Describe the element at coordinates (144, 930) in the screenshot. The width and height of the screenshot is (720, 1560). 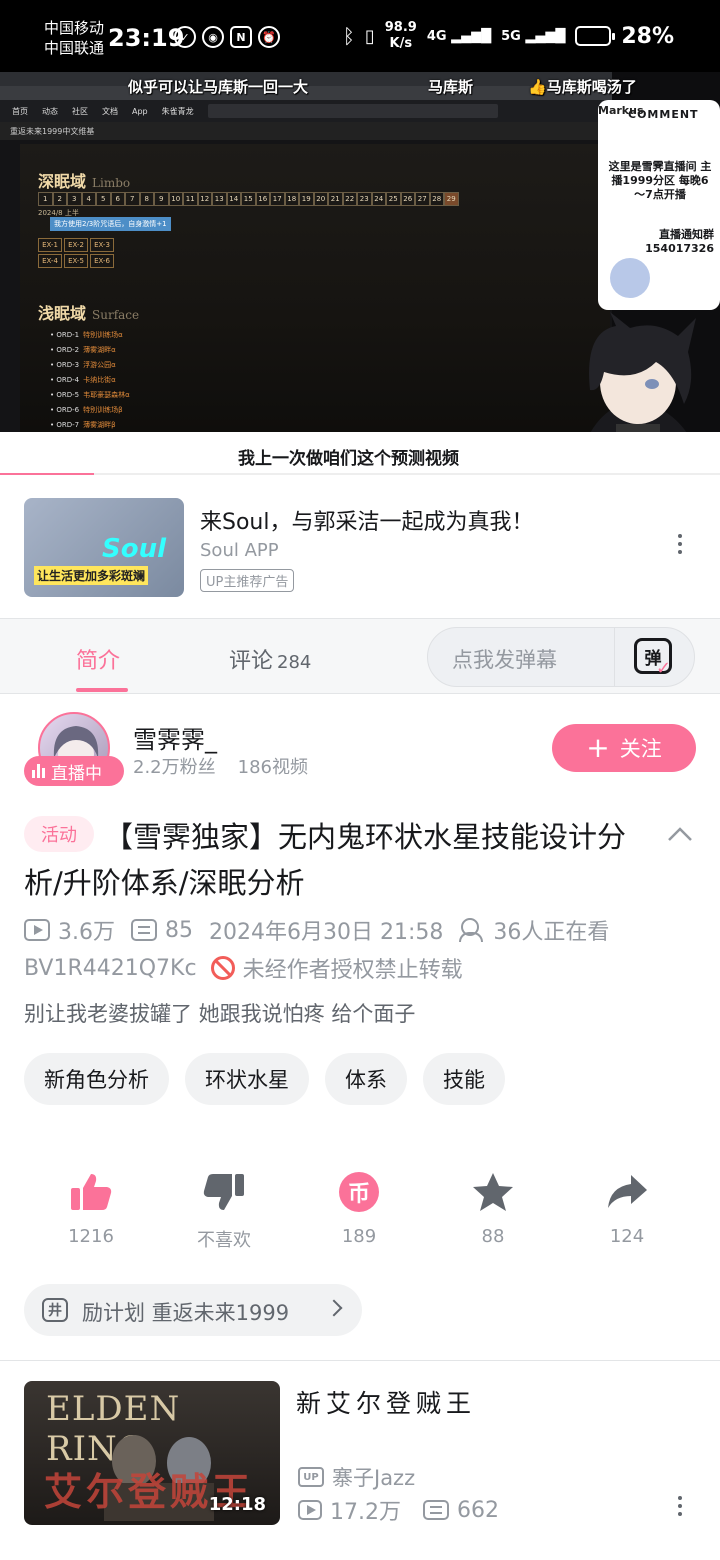
I see `danmaku-count-icon` at that location.